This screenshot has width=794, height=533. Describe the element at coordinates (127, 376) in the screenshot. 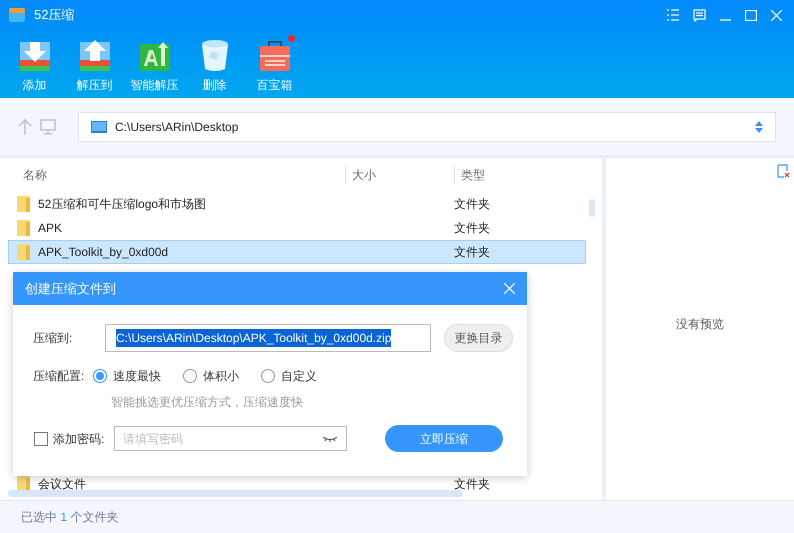

I see `radio-option: 速度最快` at that location.